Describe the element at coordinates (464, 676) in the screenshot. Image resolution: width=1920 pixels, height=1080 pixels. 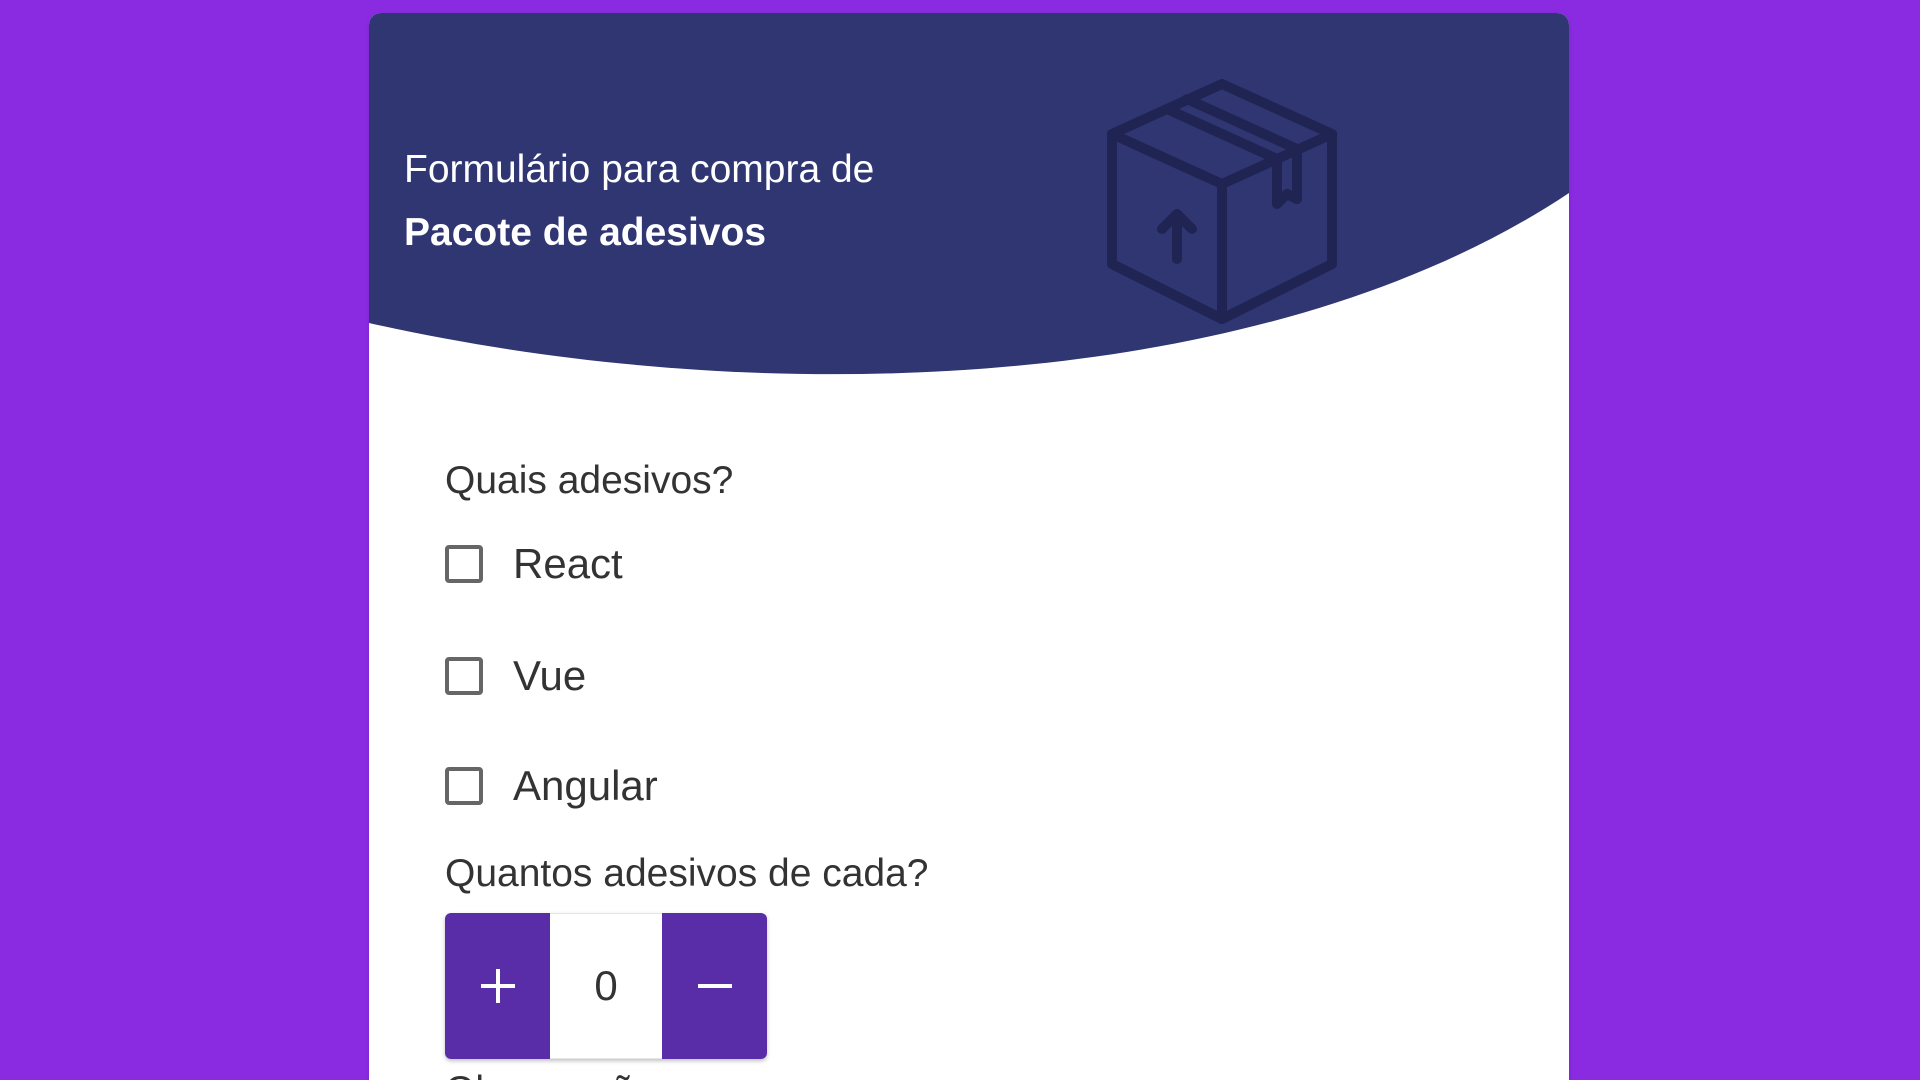
I see `vue-checkbox` at that location.